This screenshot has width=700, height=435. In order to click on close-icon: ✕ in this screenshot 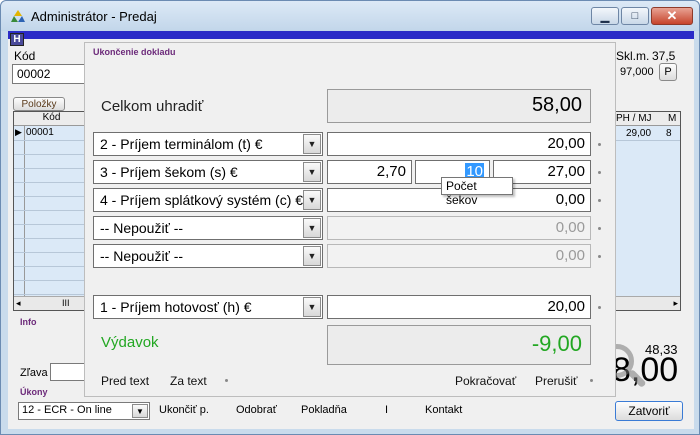, I will do `click(672, 15)`.